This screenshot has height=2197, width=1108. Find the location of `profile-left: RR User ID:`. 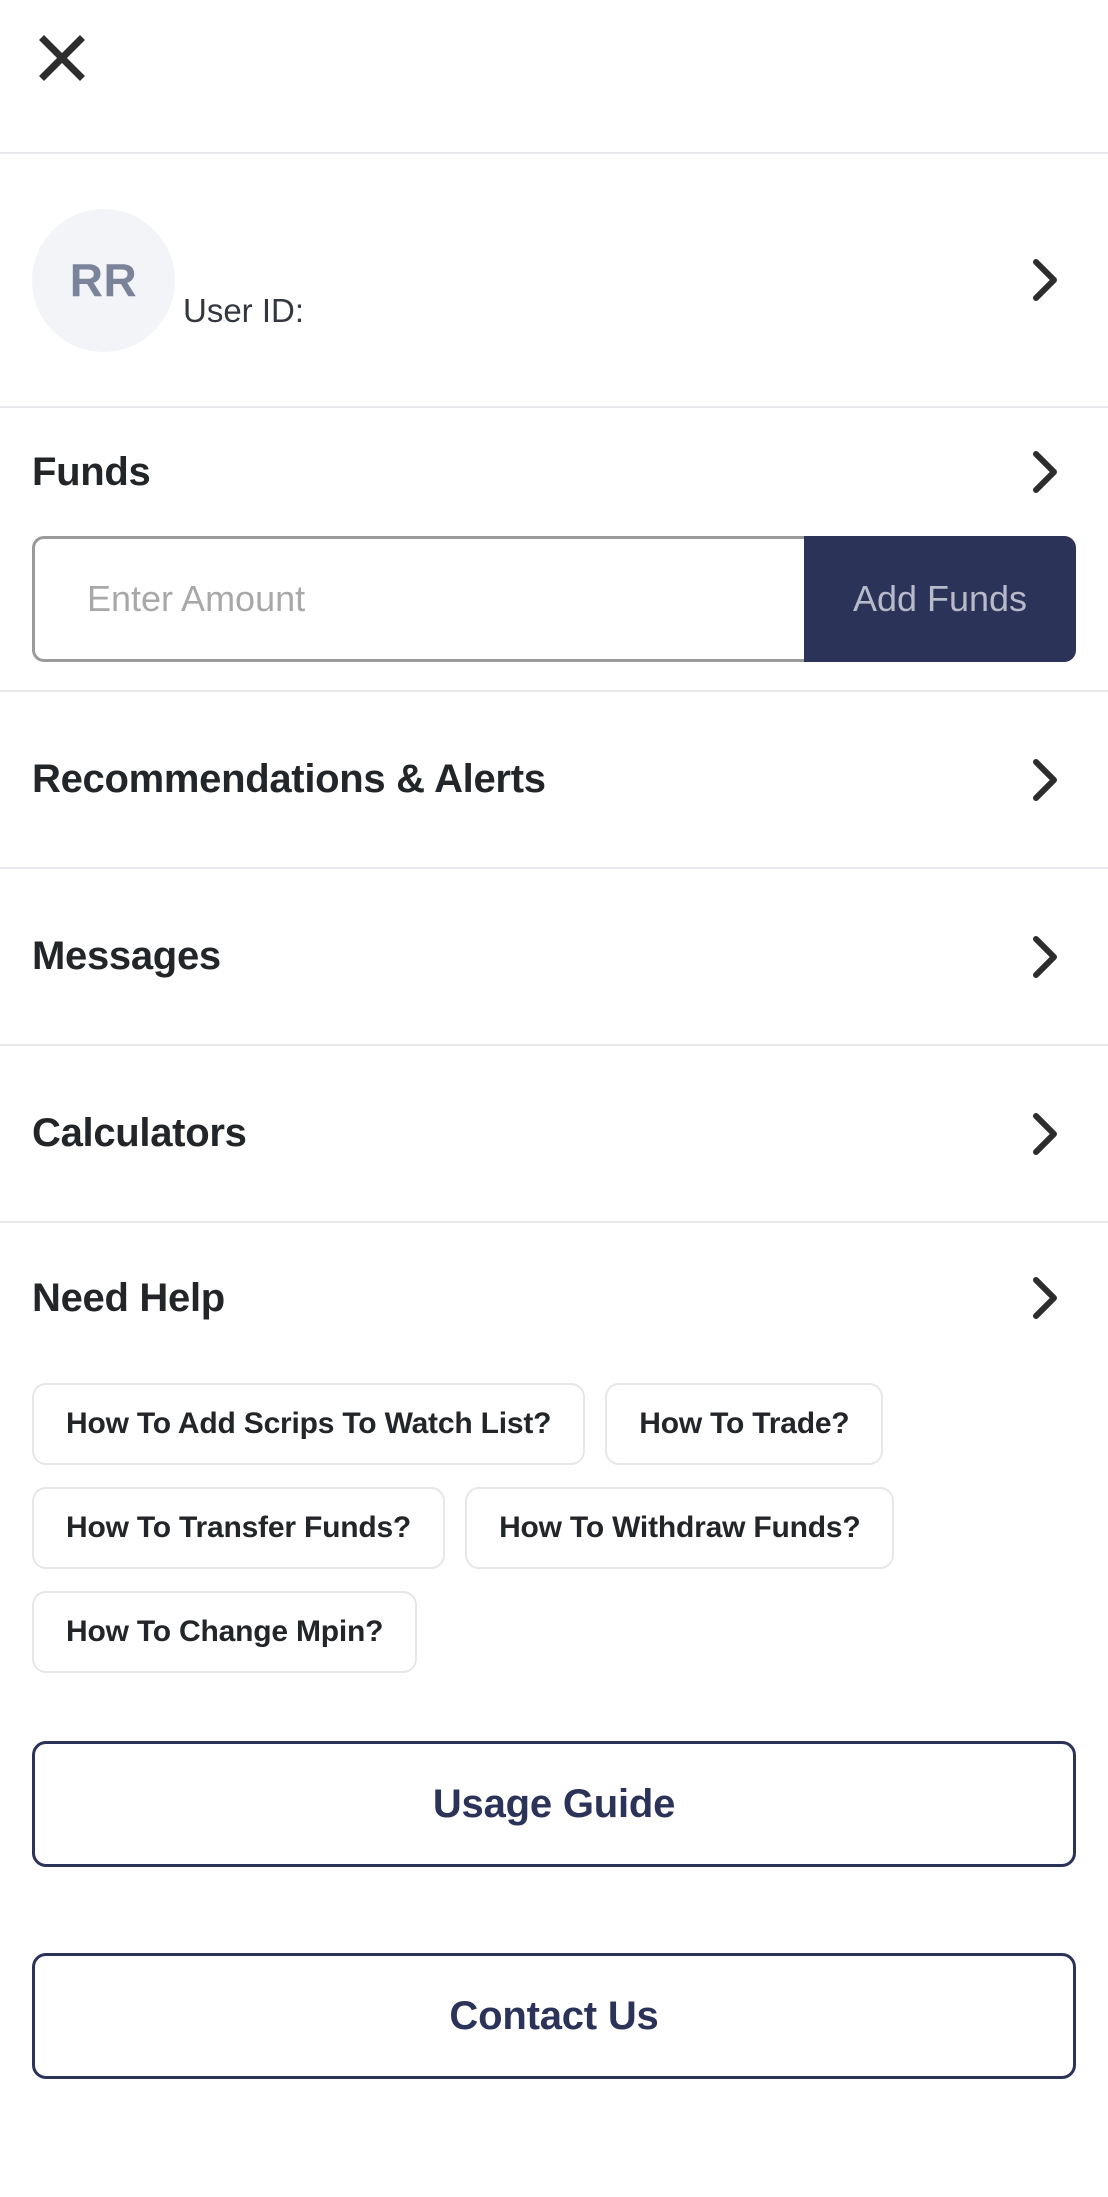

profile-left: RR User ID: is located at coordinates (530, 280).